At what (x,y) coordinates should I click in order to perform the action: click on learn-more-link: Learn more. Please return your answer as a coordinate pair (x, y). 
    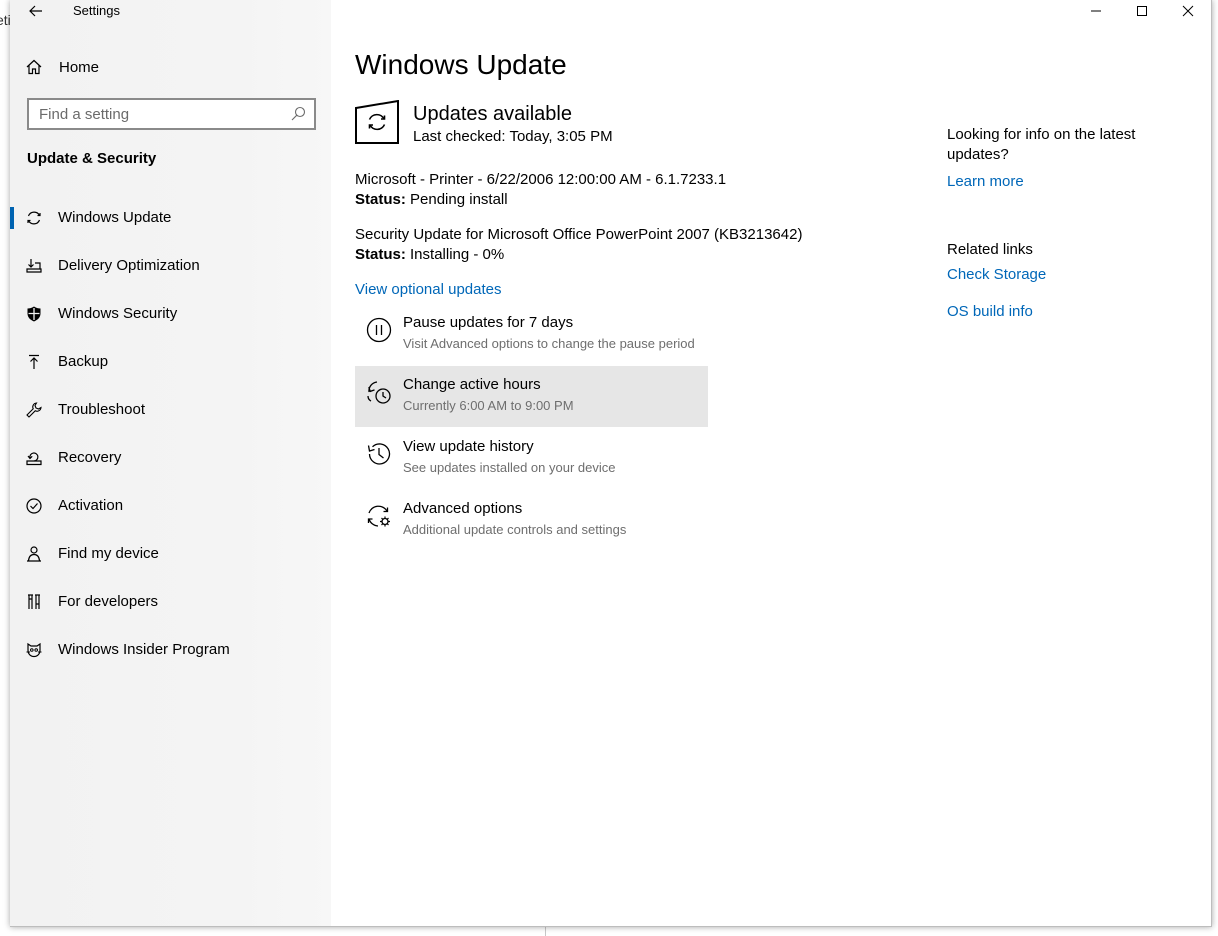
    Looking at the image, I should click on (985, 181).